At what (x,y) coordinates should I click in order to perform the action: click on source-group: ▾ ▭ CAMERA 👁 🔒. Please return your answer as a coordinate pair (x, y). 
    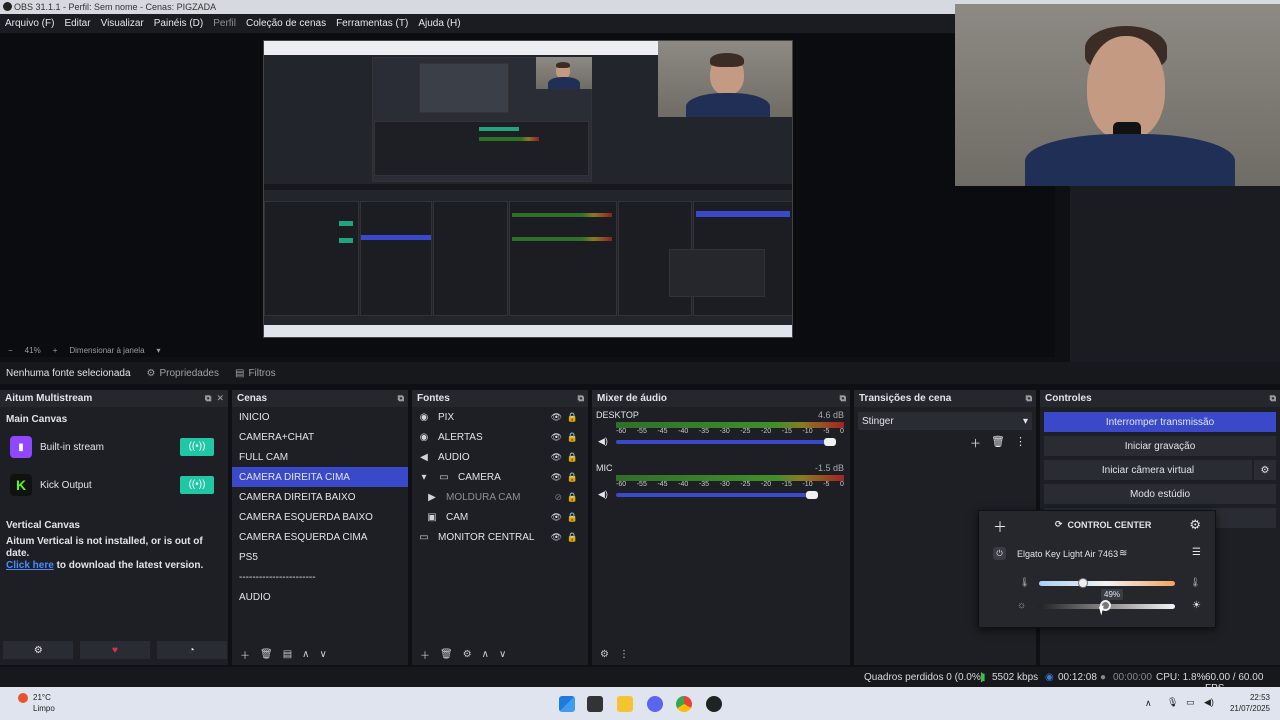
    Looking at the image, I should click on (503, 477).